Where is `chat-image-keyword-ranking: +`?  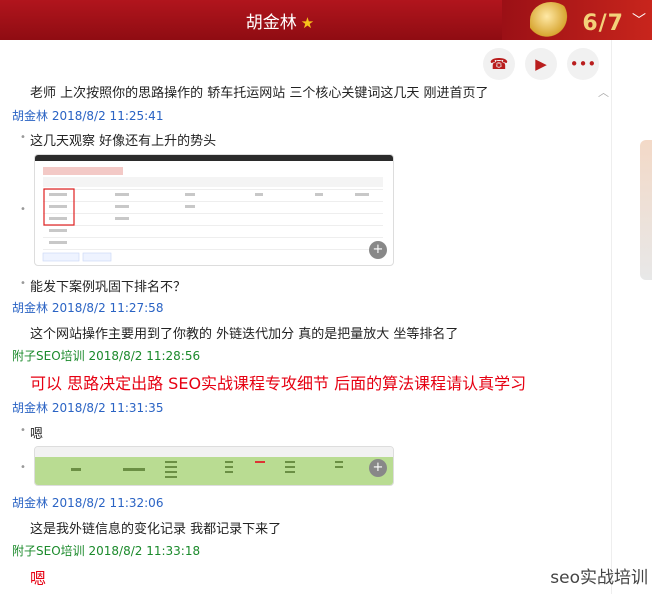
chat-image-keyword-ranking: + is located at coordinates (214, 210).